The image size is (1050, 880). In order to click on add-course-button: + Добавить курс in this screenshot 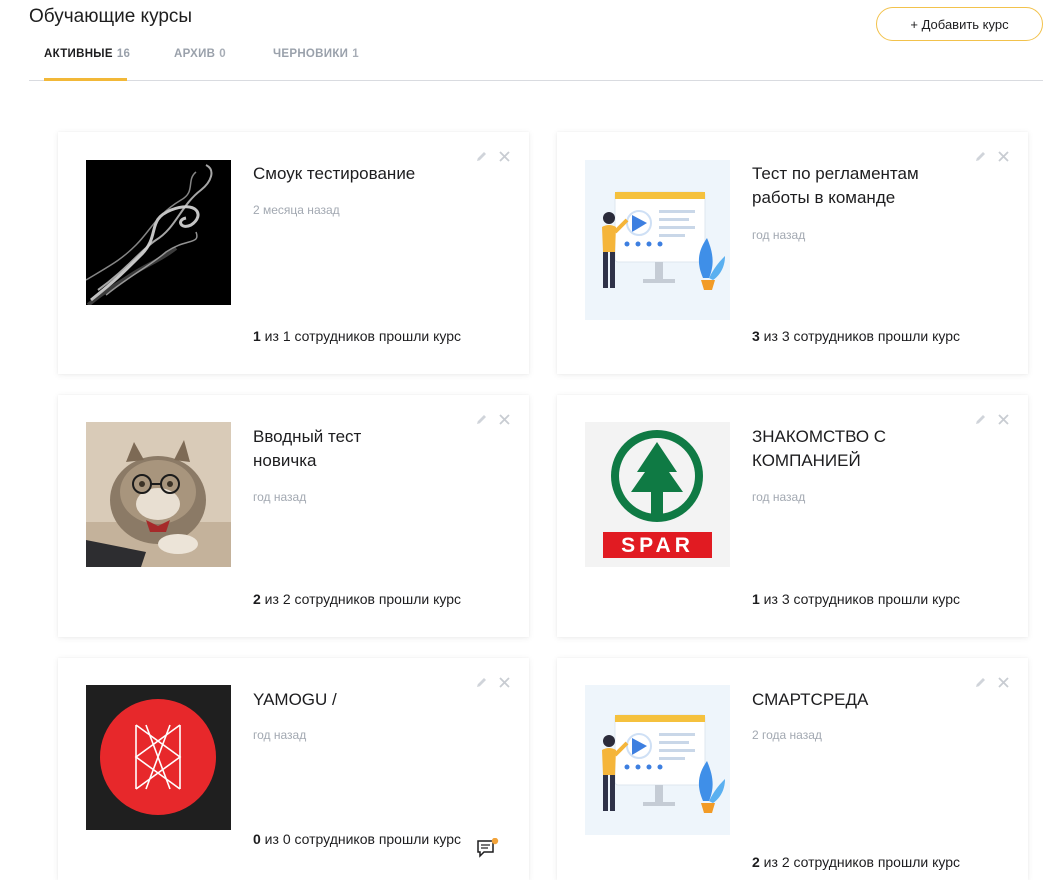, I will do `click(959, 24)`.